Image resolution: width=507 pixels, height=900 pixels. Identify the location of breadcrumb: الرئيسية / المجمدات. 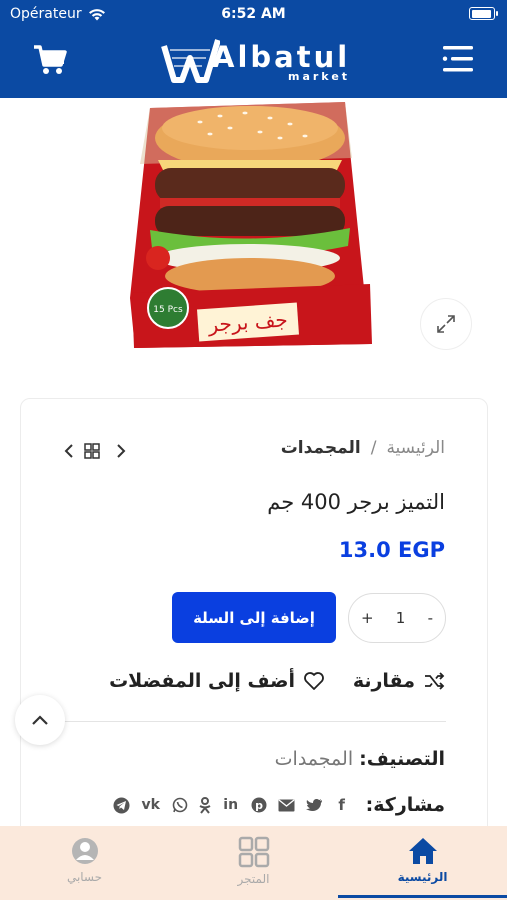
(363, 448).